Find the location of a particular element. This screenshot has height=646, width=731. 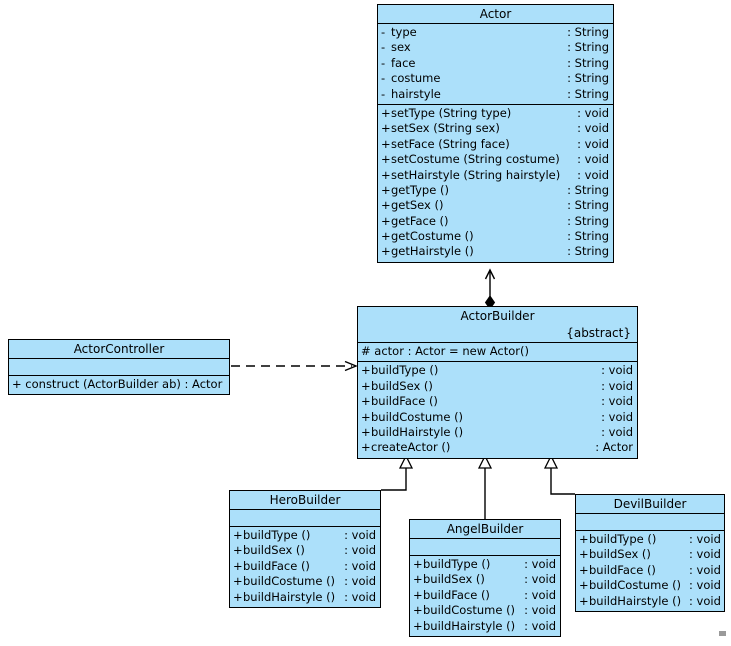

generalization-angel-actorbuilder is located at coordinates (485, 486).